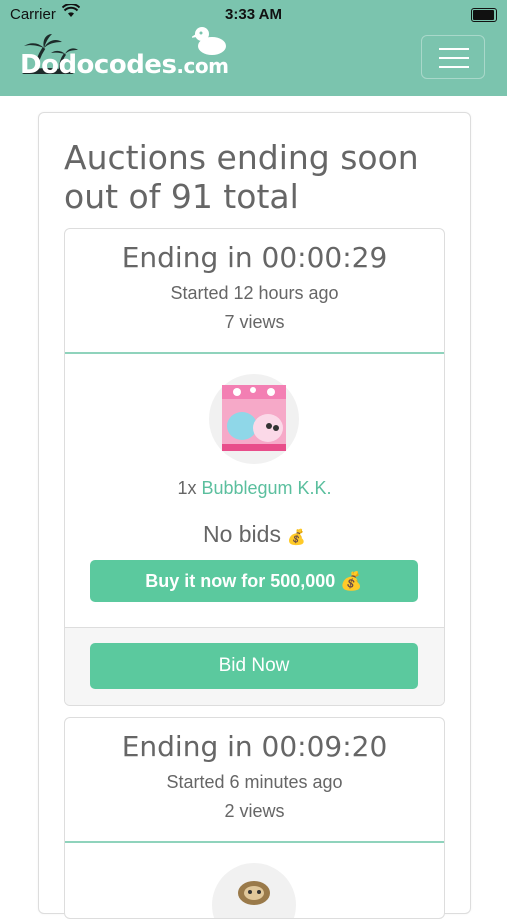 This screenshot has height=919, width=507. I want to click on view-count: 2 views, so click(254, 811).